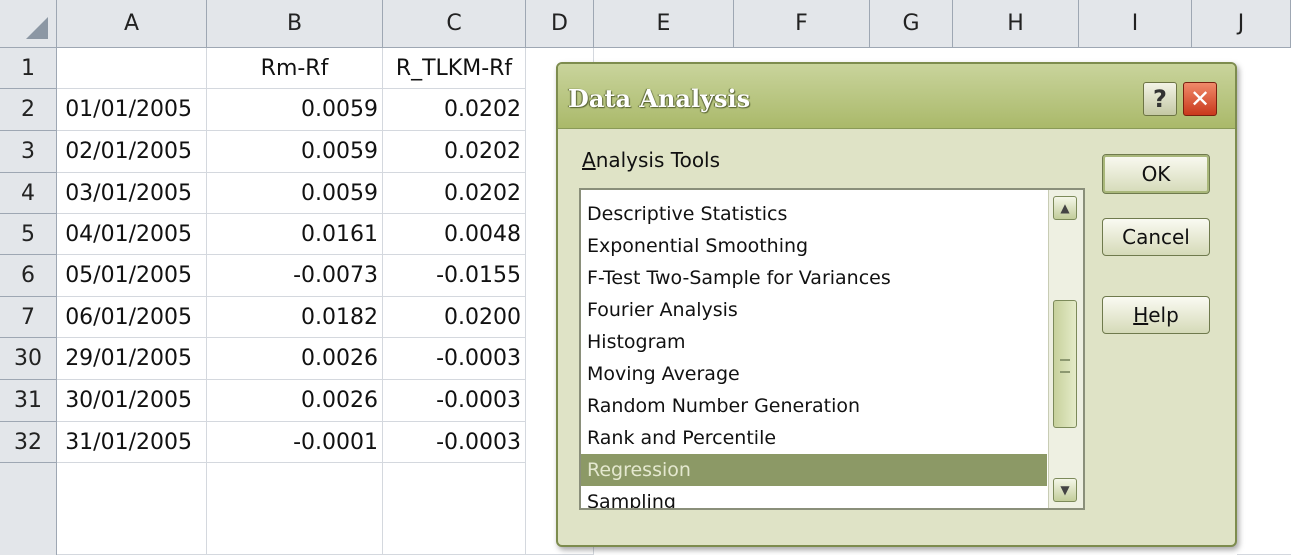 The width and height of the screenshot is (1291, 555). Describe the element at coordinates (295, 442) in the screenshot. I see `cell-rm-rf: -0.0001` at that location.